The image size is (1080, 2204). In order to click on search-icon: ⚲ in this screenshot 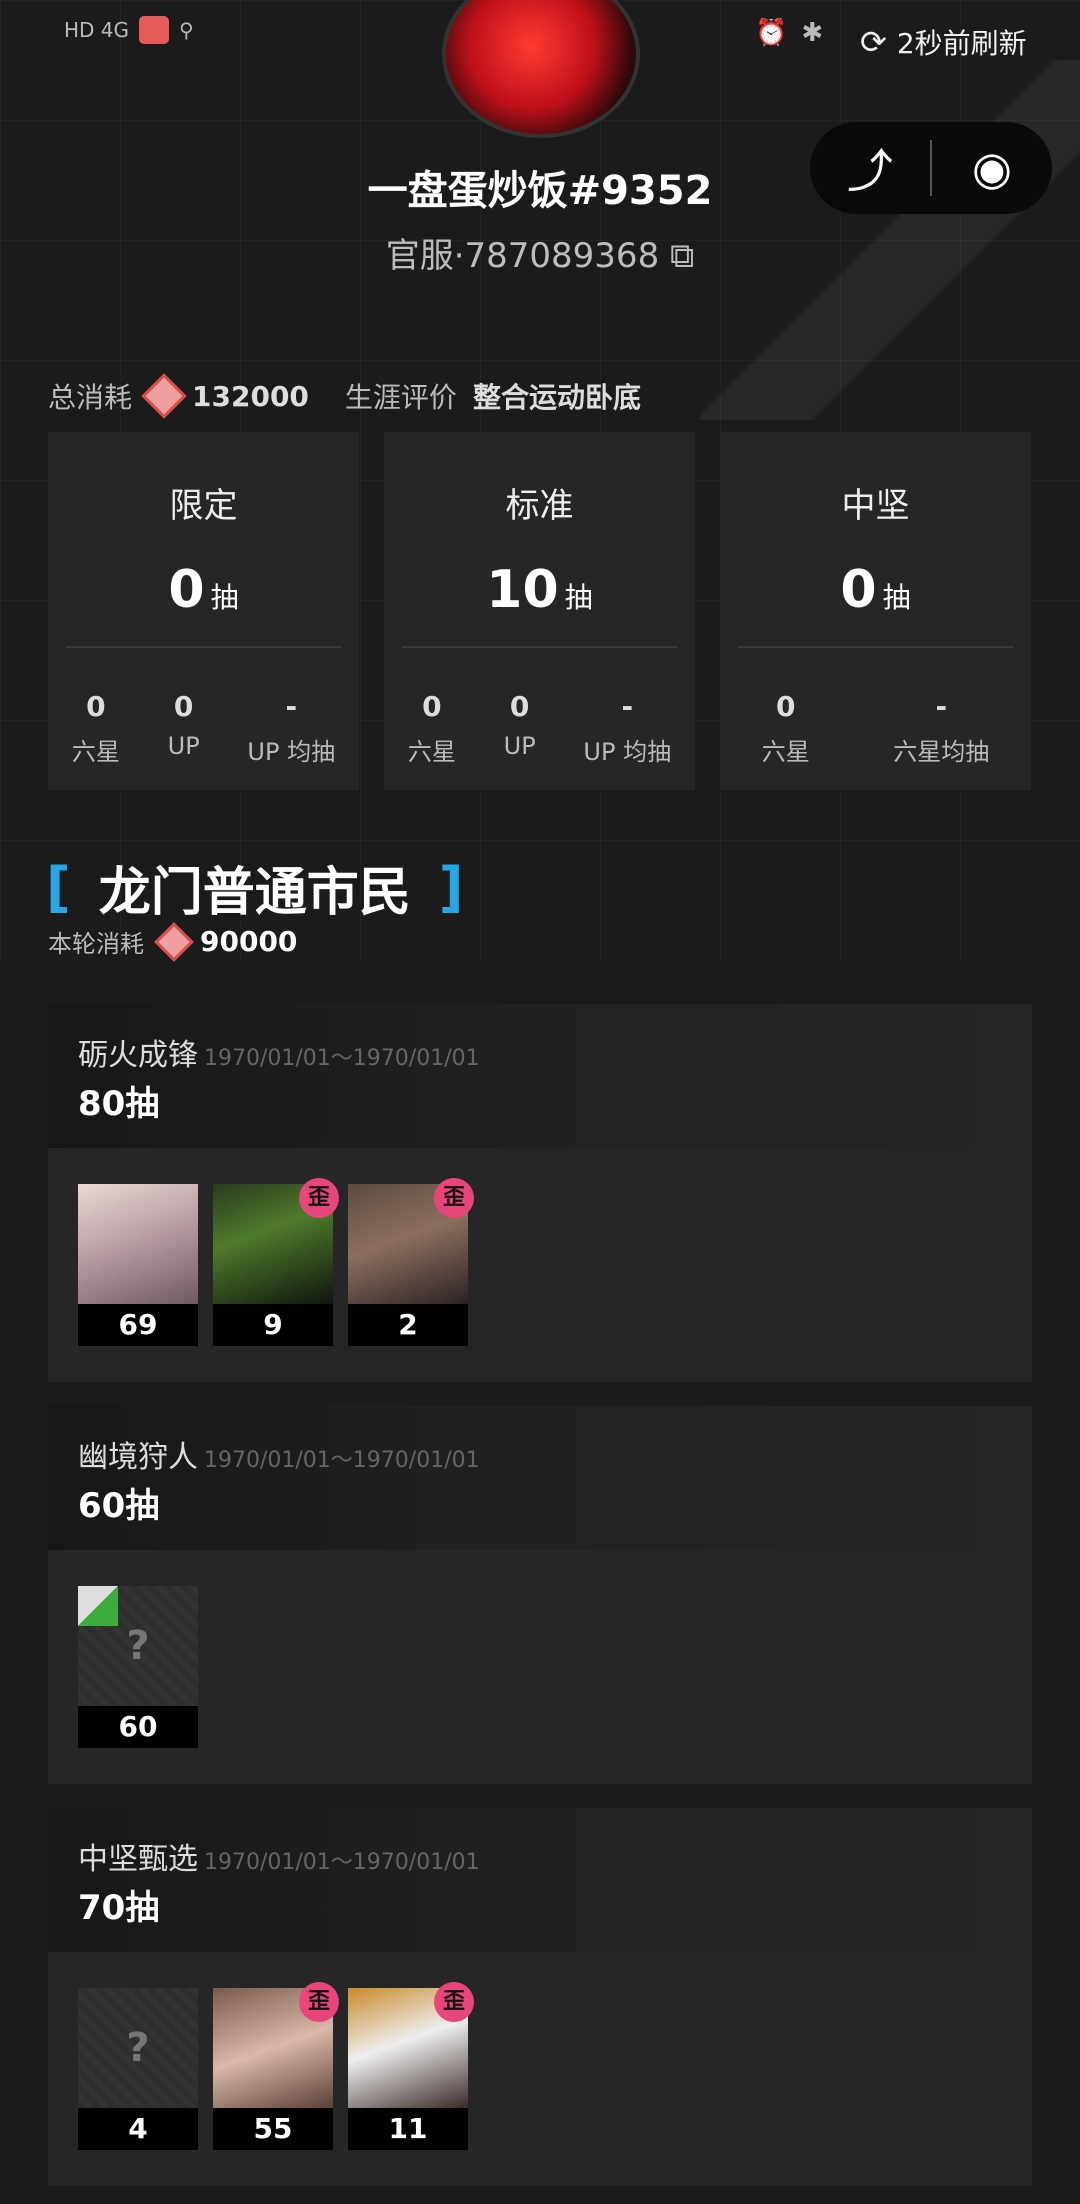, I will do `click(186, 30)`.